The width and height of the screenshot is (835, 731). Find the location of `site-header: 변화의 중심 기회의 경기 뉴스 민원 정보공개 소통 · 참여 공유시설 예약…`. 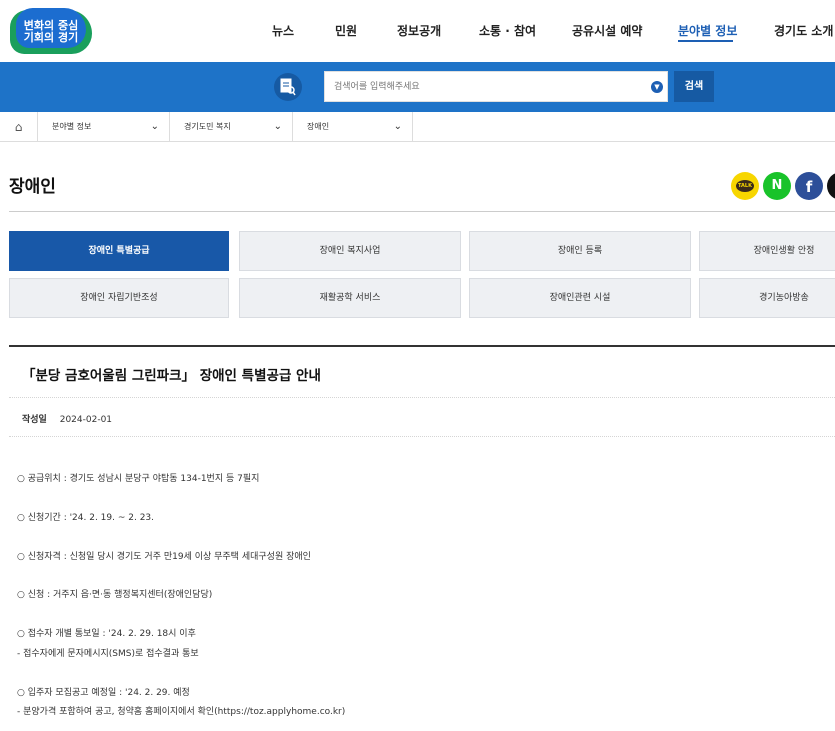

site-header: 변화의 중심 기회의 경기 뉴스 민원 정보공개 소통 · 참여 공유시설 예약… is located at coordinates (417, 31).